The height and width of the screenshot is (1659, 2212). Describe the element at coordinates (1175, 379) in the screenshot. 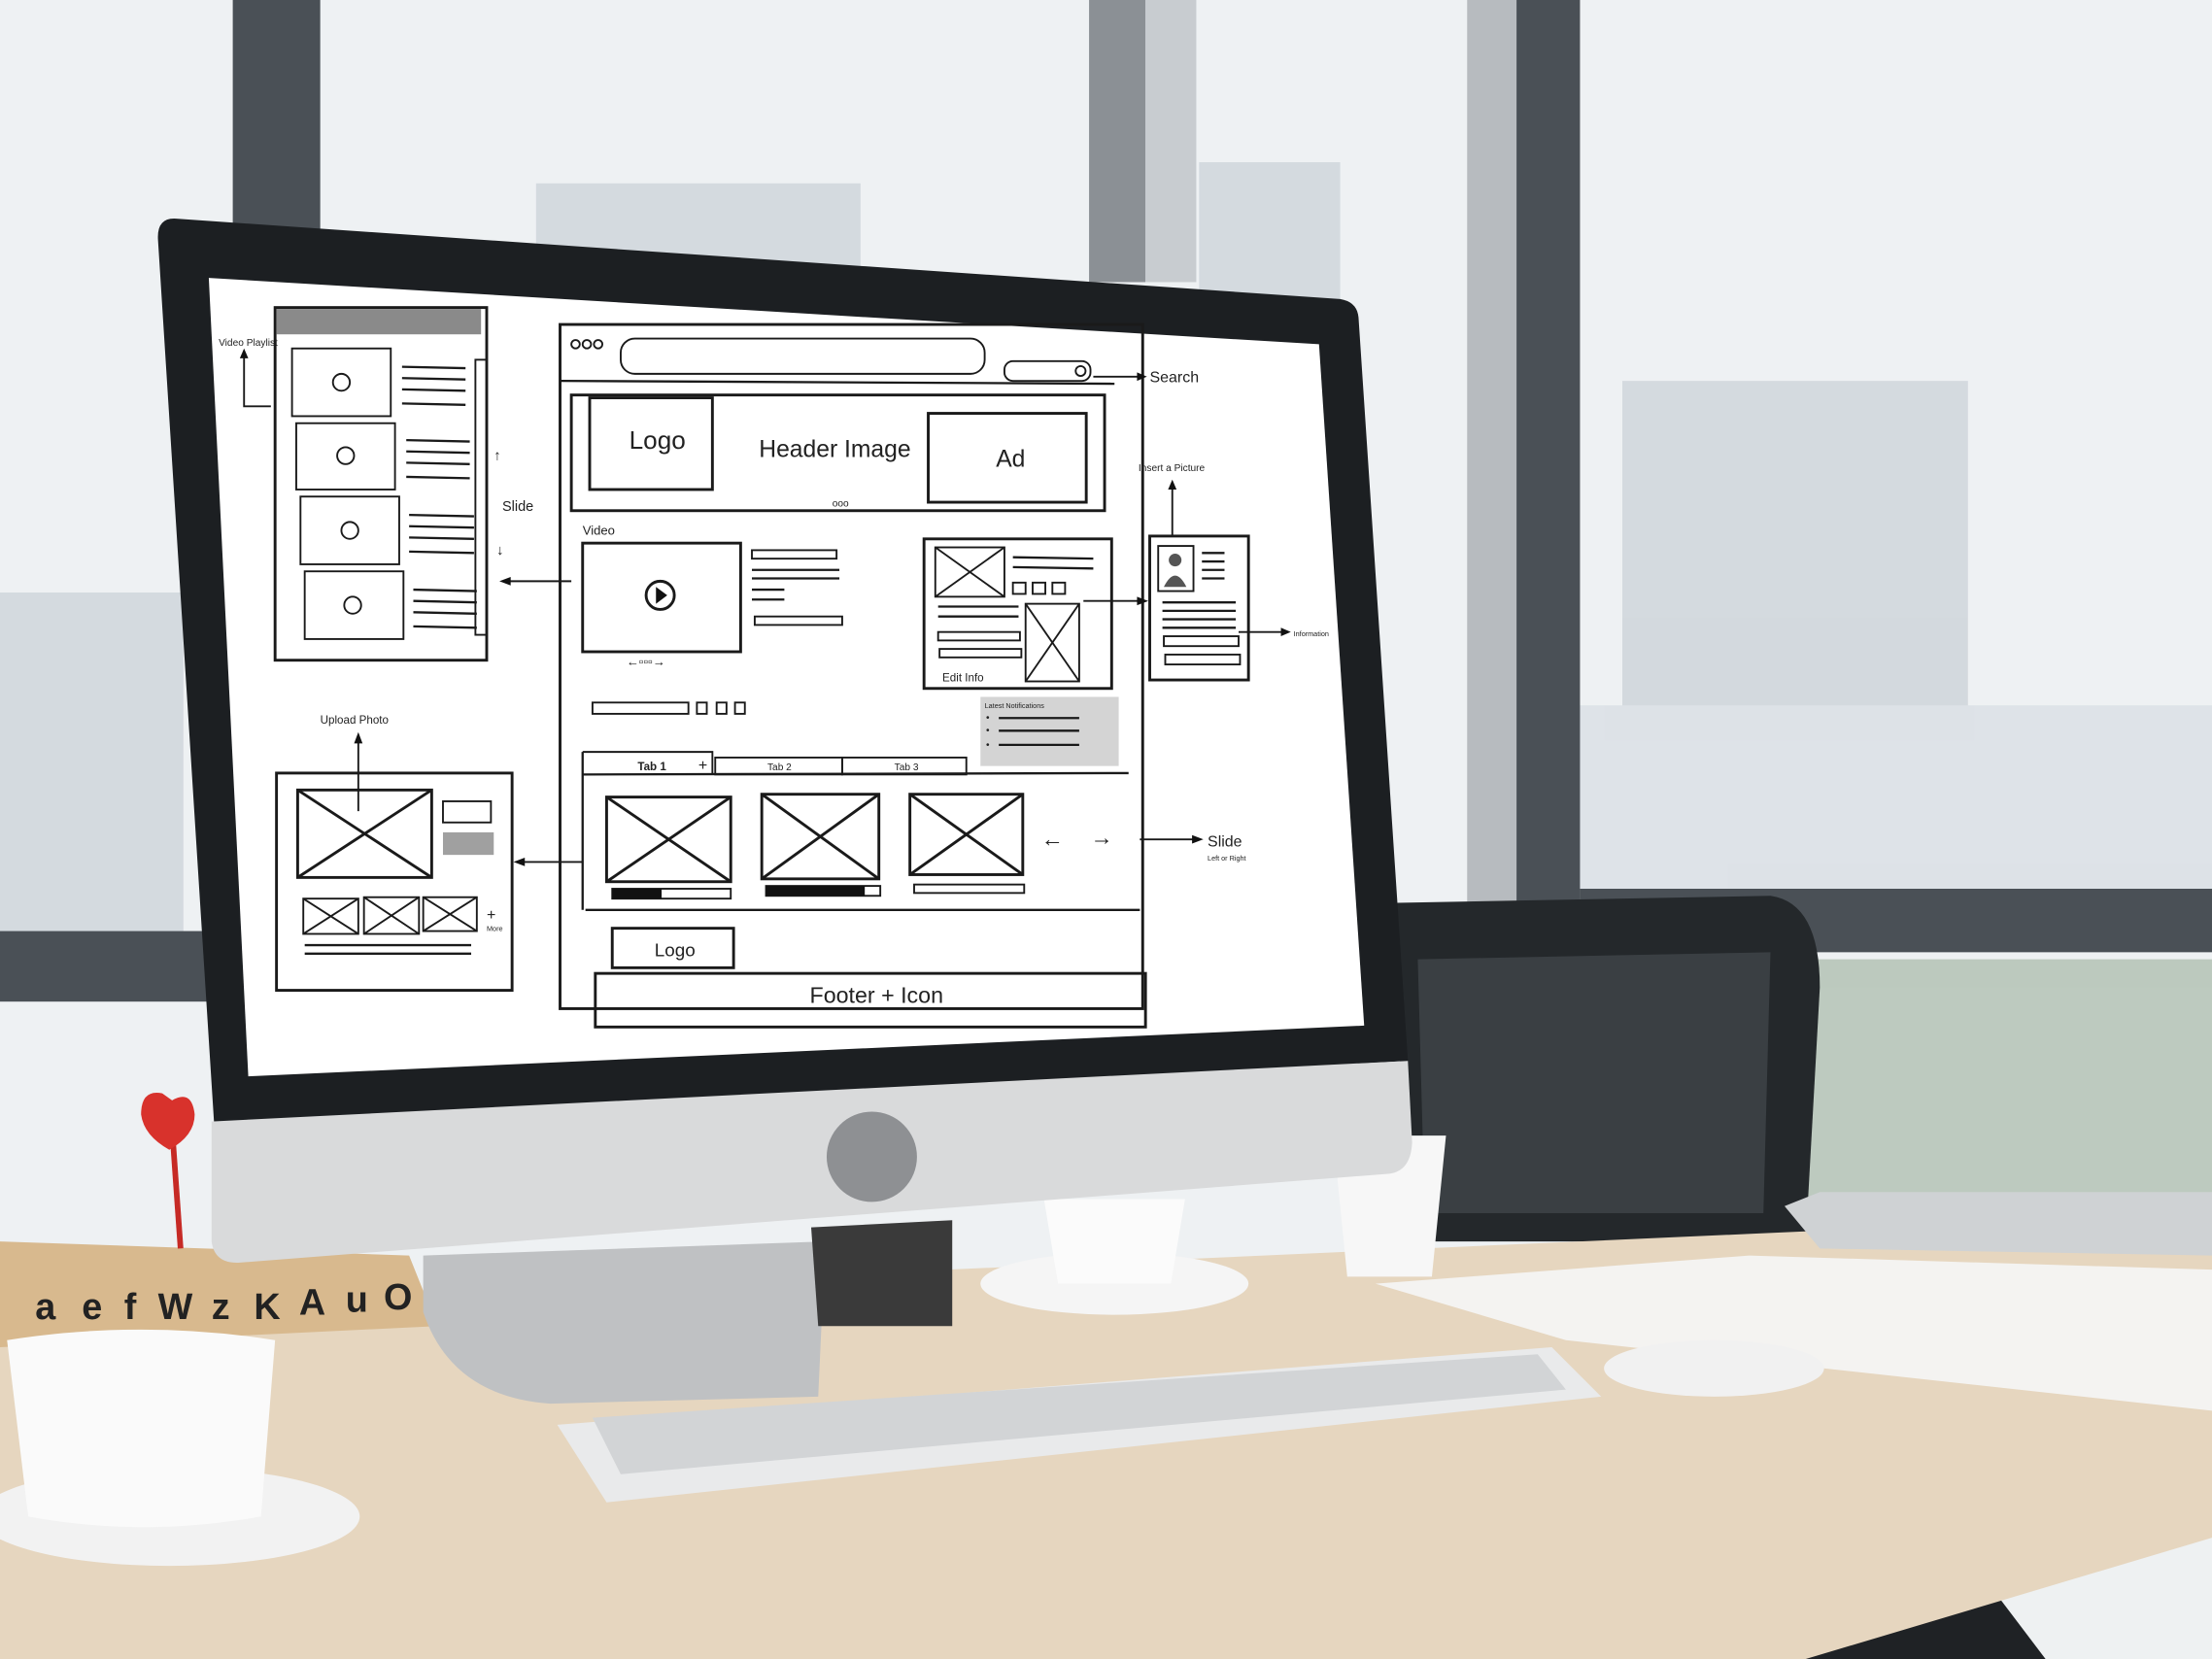

I see `search-label: Search` at that location.